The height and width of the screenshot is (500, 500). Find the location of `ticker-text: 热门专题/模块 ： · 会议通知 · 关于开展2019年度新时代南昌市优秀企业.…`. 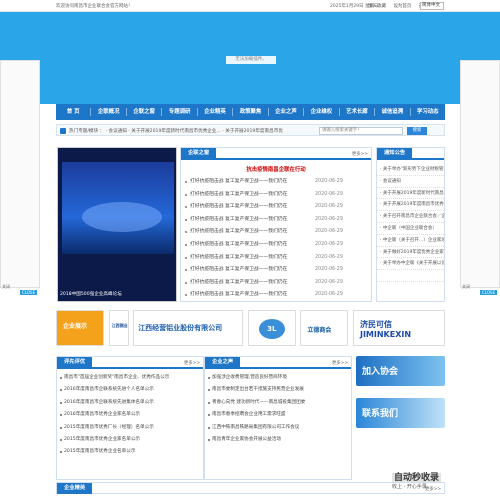

ticker-text: 热门专题/模块 ： · 会议通知 · 关于开展2019年度新时代南昌市优秀企业.… is located at coordinates (176, 131).